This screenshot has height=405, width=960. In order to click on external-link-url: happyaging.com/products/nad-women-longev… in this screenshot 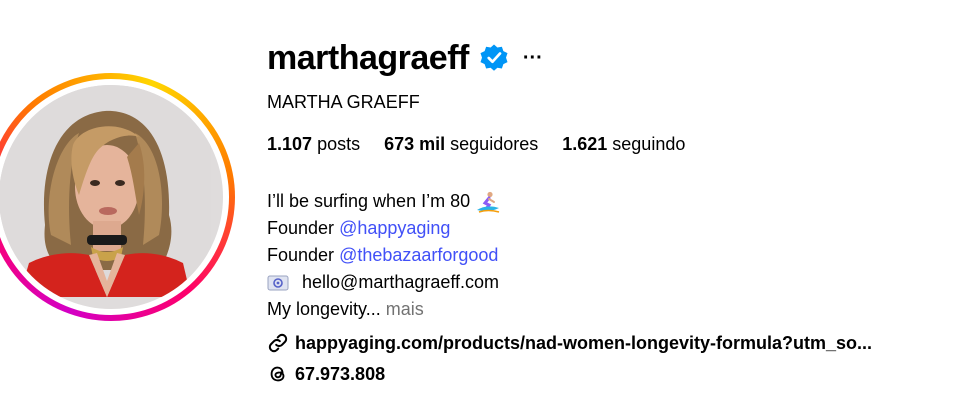, I will do `click(584, 342)`.